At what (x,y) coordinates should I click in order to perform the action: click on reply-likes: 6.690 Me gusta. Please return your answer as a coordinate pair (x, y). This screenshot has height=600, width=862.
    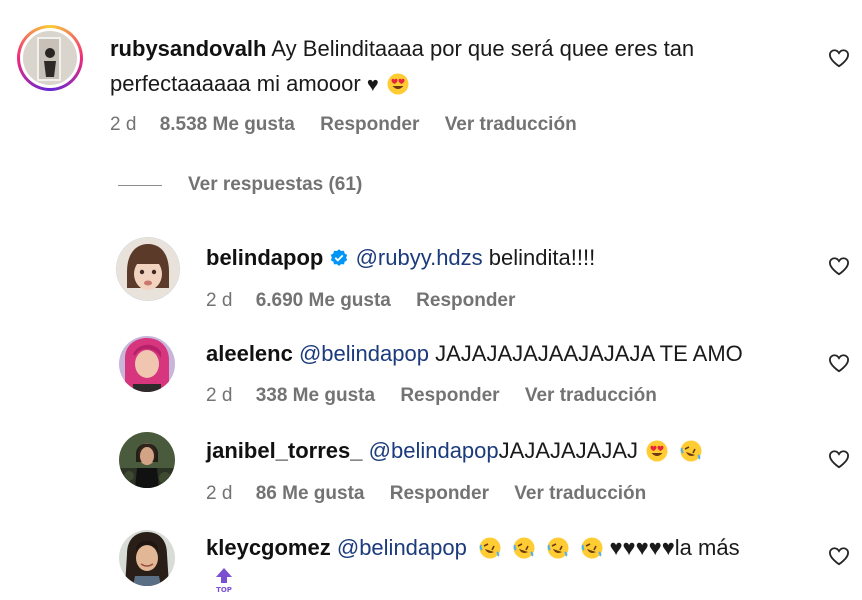
    Looking at the image, I should click on (323, 300).